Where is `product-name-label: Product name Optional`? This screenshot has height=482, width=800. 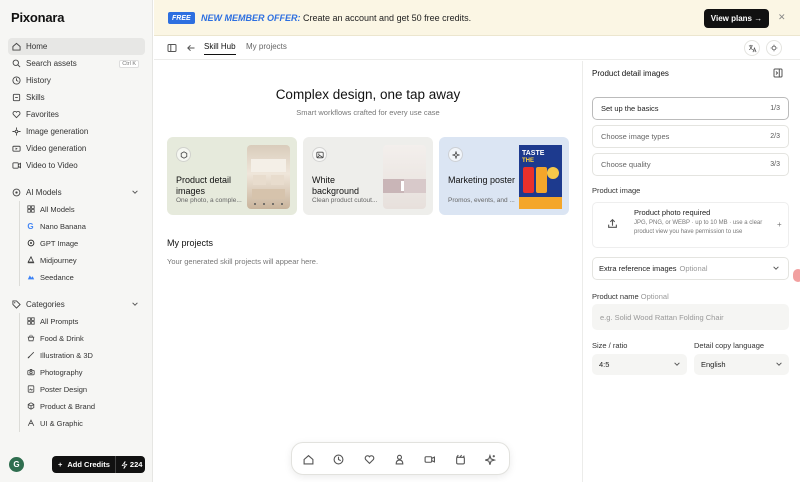
product-name-label: Product name Optional is located at coordinates (630, 296).